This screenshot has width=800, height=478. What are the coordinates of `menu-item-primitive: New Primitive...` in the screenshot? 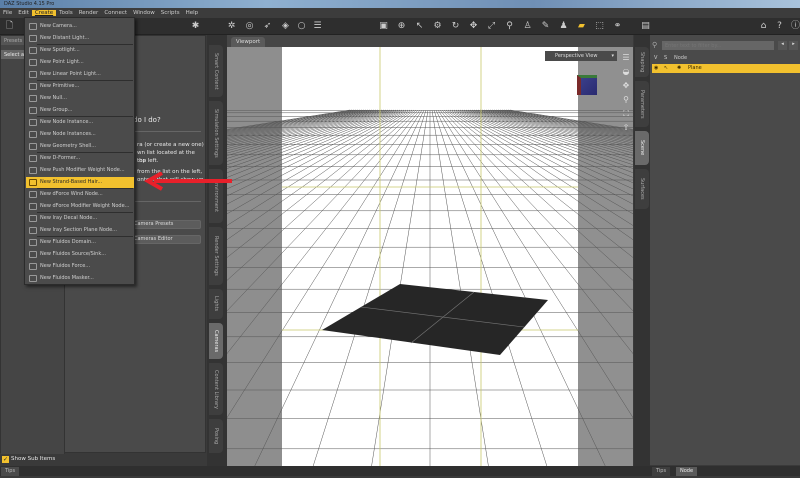 It's located at (80, 86).